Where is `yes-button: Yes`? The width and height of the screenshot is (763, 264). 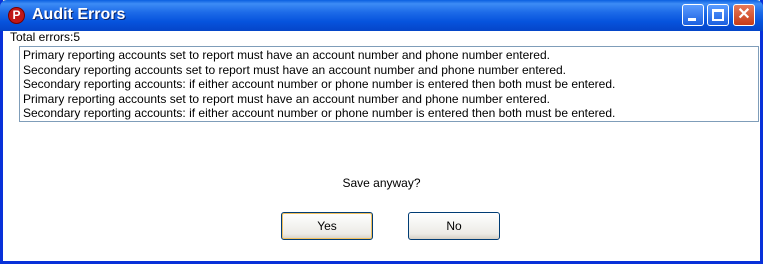
yes-button: Yes is located at coordinates (327, 226).